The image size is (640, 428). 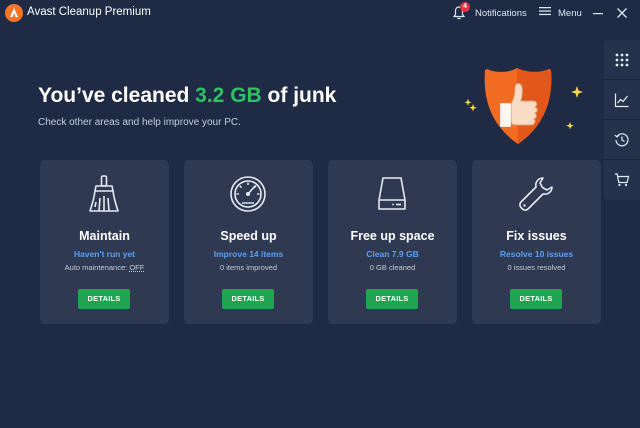 What do you see at coordinates (89, 12) in the screenshot?
I see `app-title: Avast Cleanup Premium` at bounding box center [89, 12].